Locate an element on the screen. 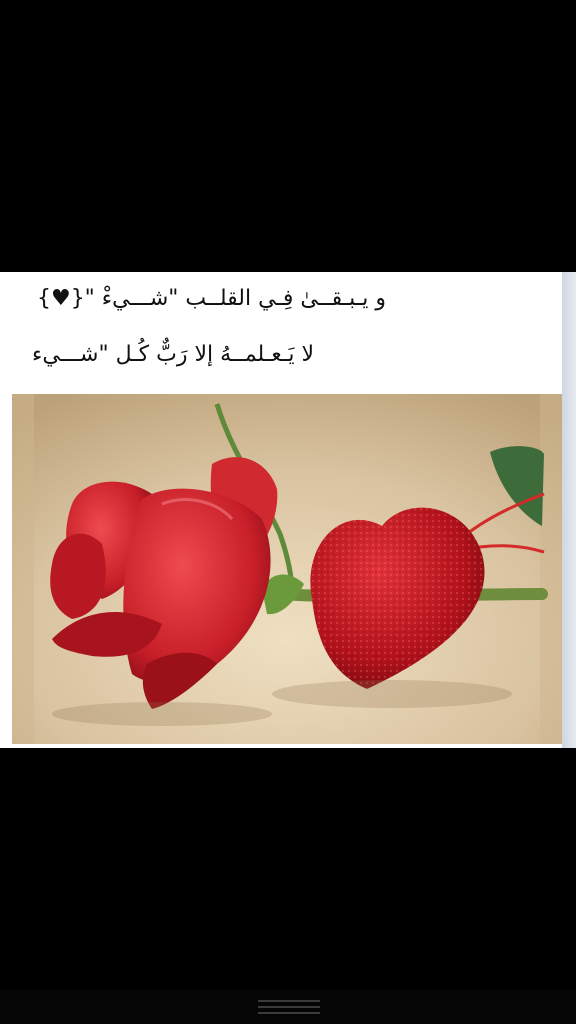  drag-handle-icon is located at coordinates (289, 1001).